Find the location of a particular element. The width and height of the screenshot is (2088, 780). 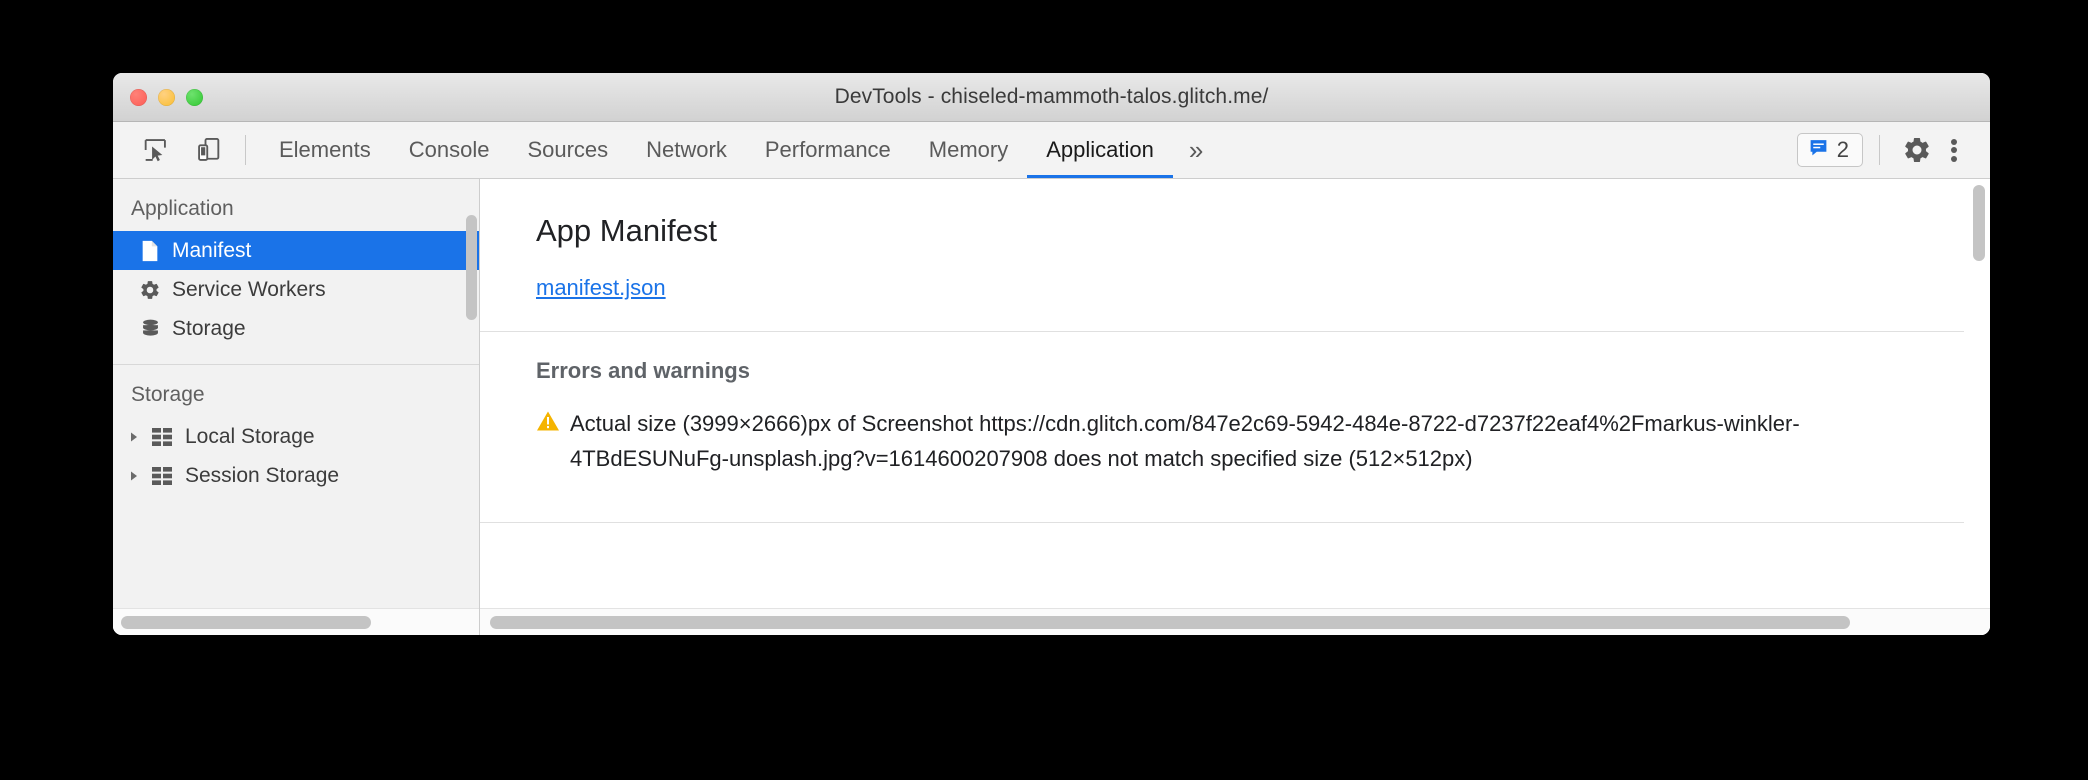

main-horizontal-scrollbar is located at coordinates (1235, 621).